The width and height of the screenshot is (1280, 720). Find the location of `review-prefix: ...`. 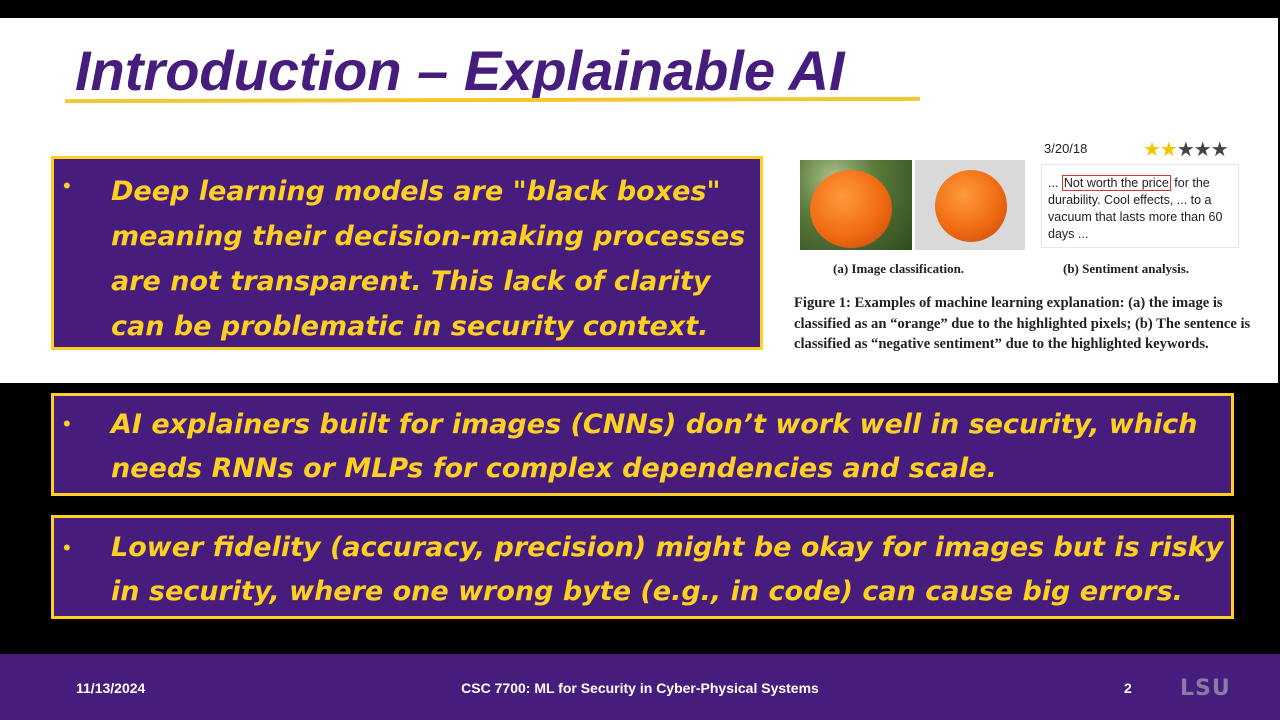

review-prefix: ... is located at coordinates (1053, 183).